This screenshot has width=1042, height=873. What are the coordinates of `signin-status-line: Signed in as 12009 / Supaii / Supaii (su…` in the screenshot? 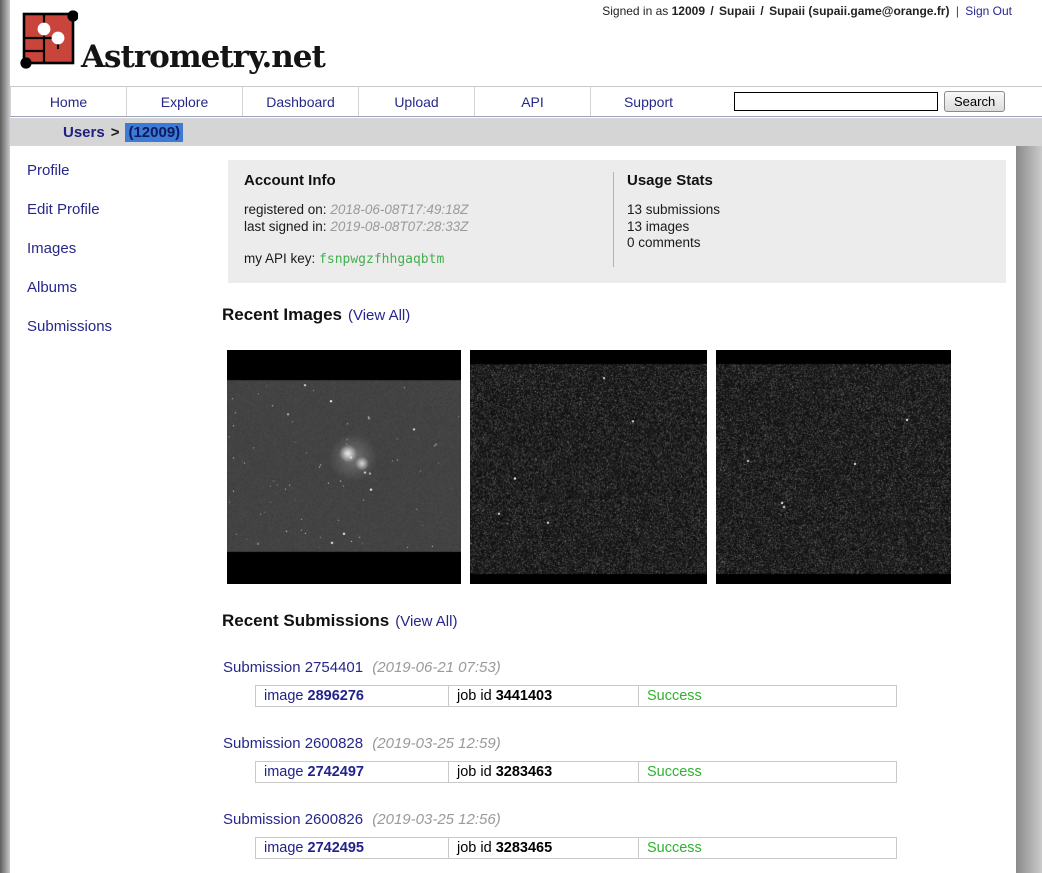 It's located at (807, 11).